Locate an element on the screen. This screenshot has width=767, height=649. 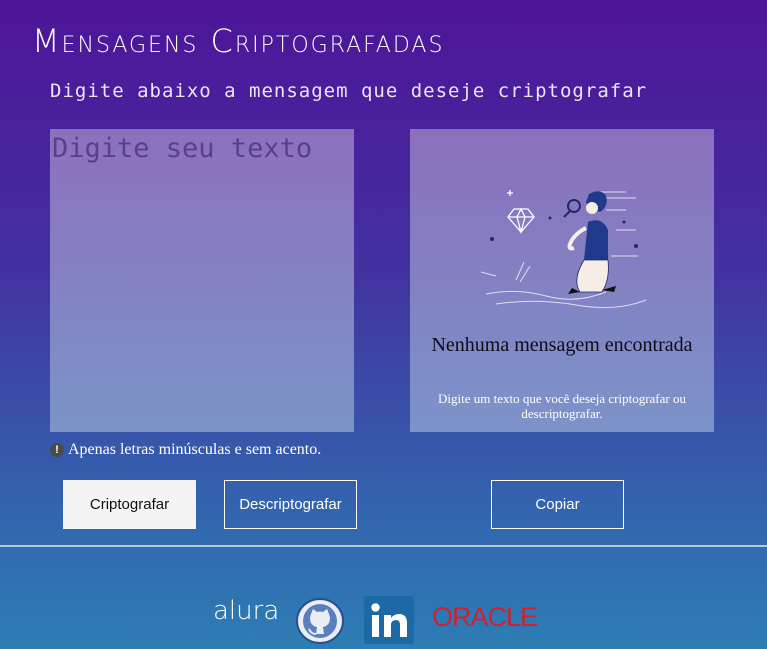
linkedin-icon is located at coordinates (389, 620).